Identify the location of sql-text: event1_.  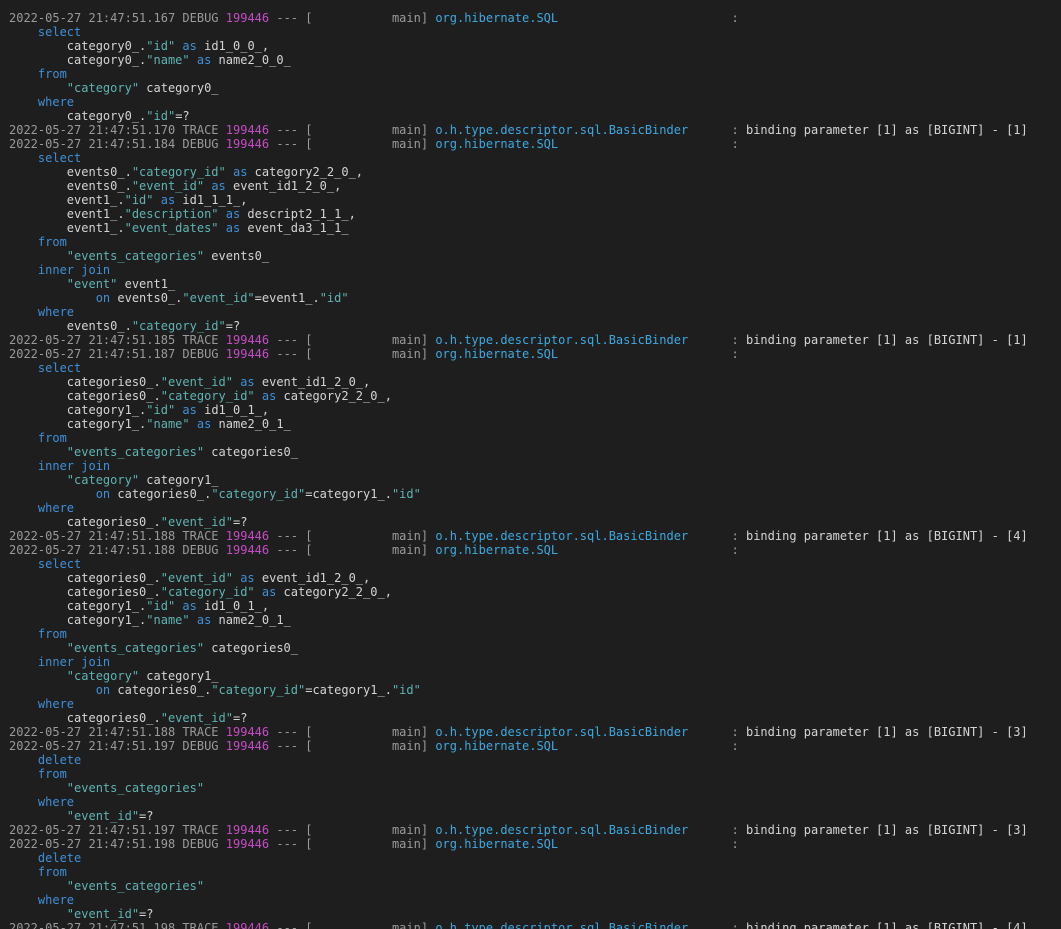
(146, 284).